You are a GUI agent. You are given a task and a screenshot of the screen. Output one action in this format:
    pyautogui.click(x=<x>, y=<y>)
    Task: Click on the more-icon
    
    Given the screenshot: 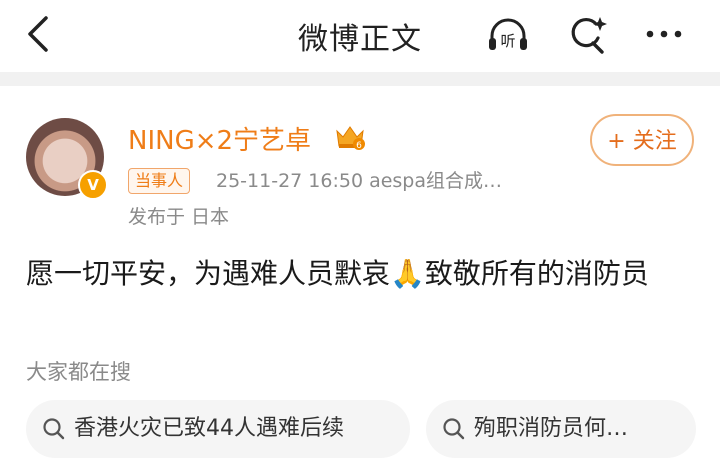 What is the action you would take?
    pyautogui.click(x=664, y=34)
    